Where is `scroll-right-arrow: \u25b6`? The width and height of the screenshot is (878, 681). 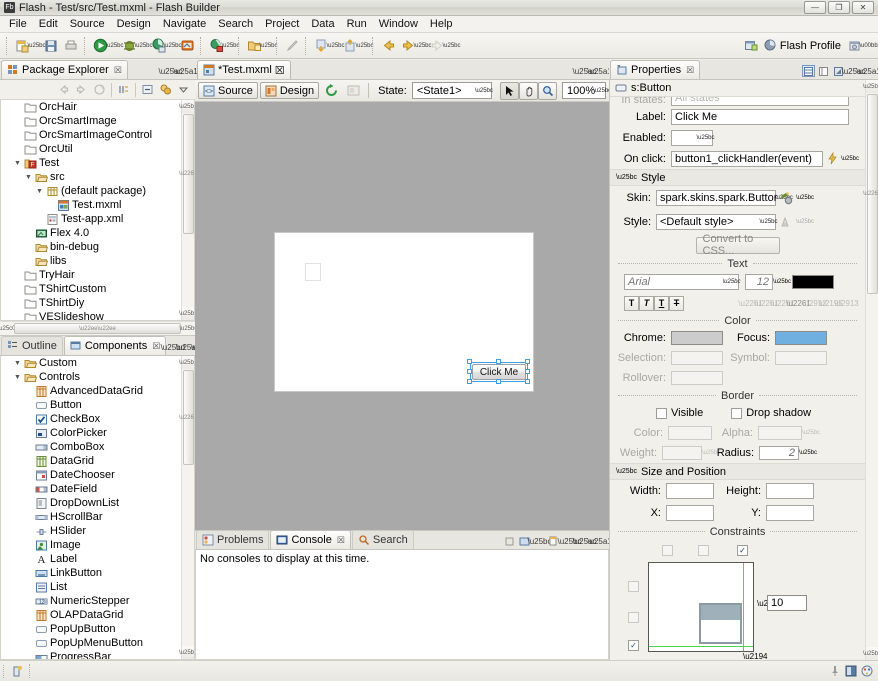
scroll-right-arrow: \u25b6 is located at coordinates (188, 328).